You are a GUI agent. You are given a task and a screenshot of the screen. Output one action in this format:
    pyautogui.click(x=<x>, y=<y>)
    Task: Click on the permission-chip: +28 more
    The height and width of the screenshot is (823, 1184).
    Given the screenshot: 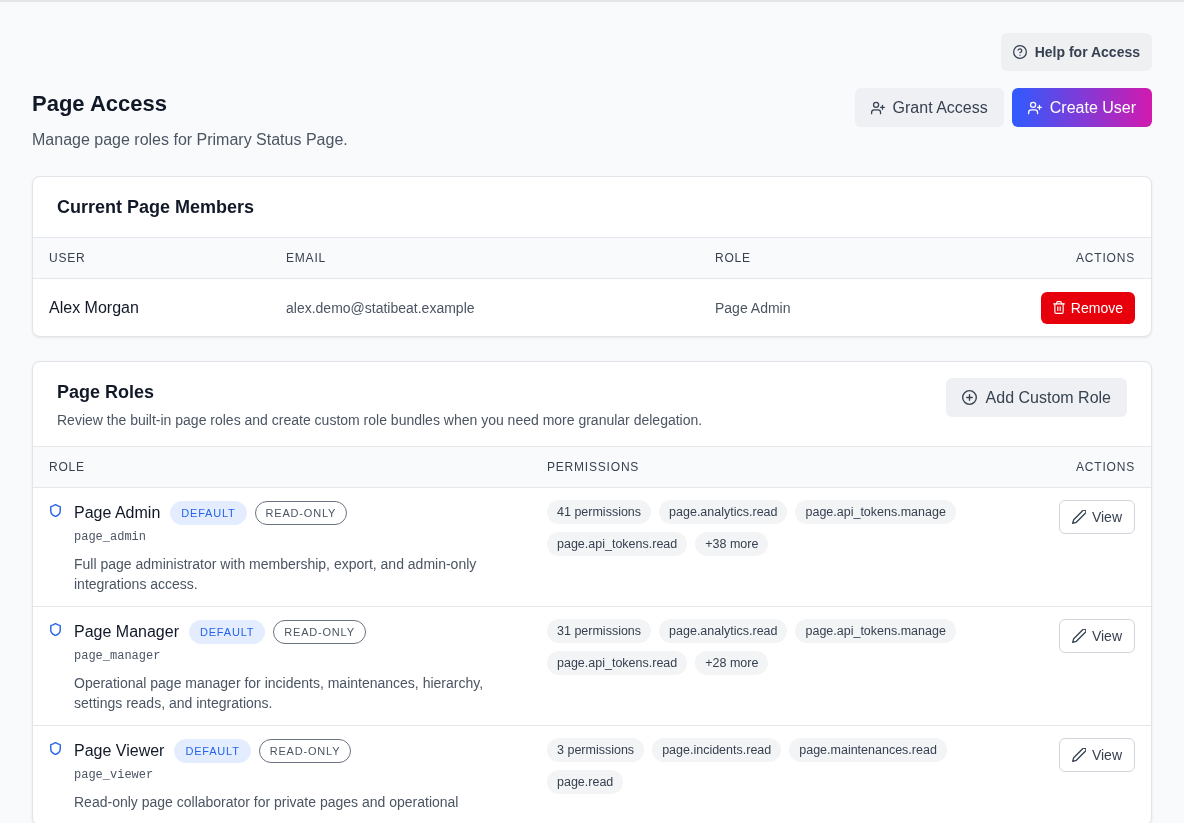 What is the action you would take?
    pyautogui.click(x=732, y=663)
    